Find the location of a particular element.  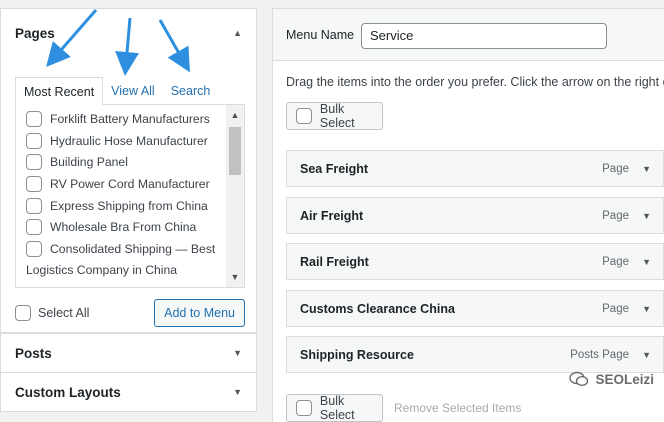

list-item: Consolidated Shipping — Best is located at coordinates (121, 249).